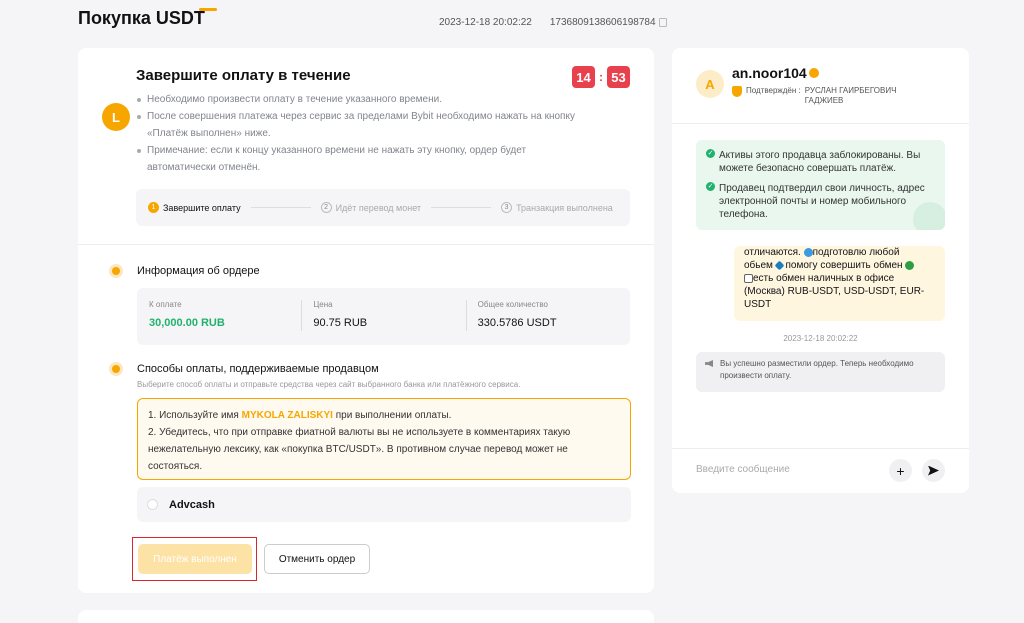 The width and height of the screenshot is (1024, 623). What do you see at coordinates (507, 207) in the screenshot?
I see `step-number: 3` at bounding box center [507, 207].